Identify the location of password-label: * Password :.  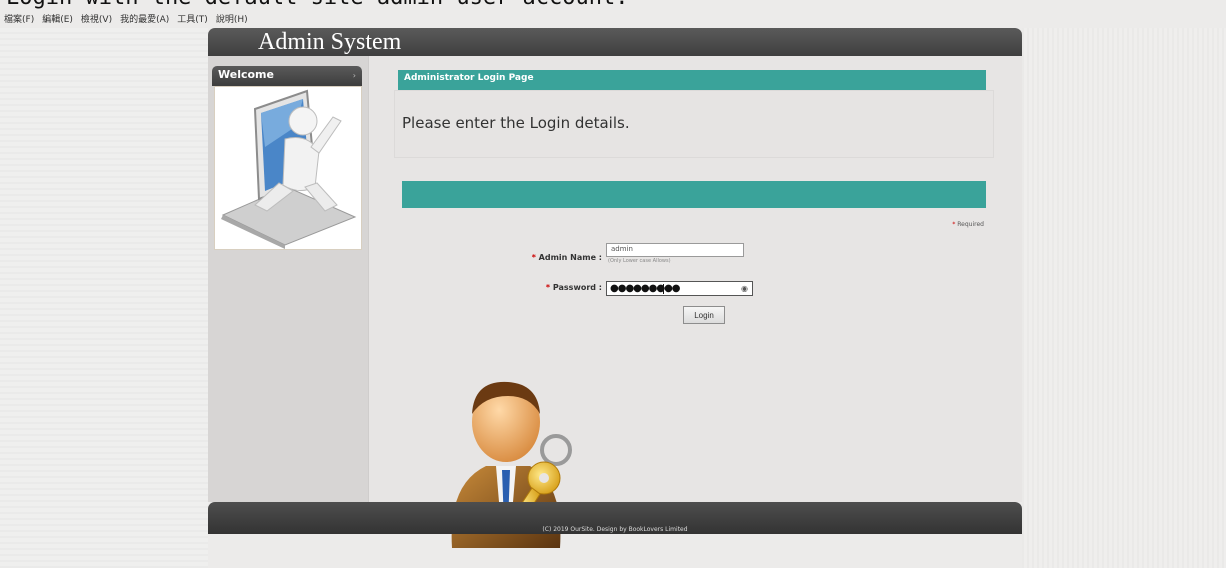
(574, 287).